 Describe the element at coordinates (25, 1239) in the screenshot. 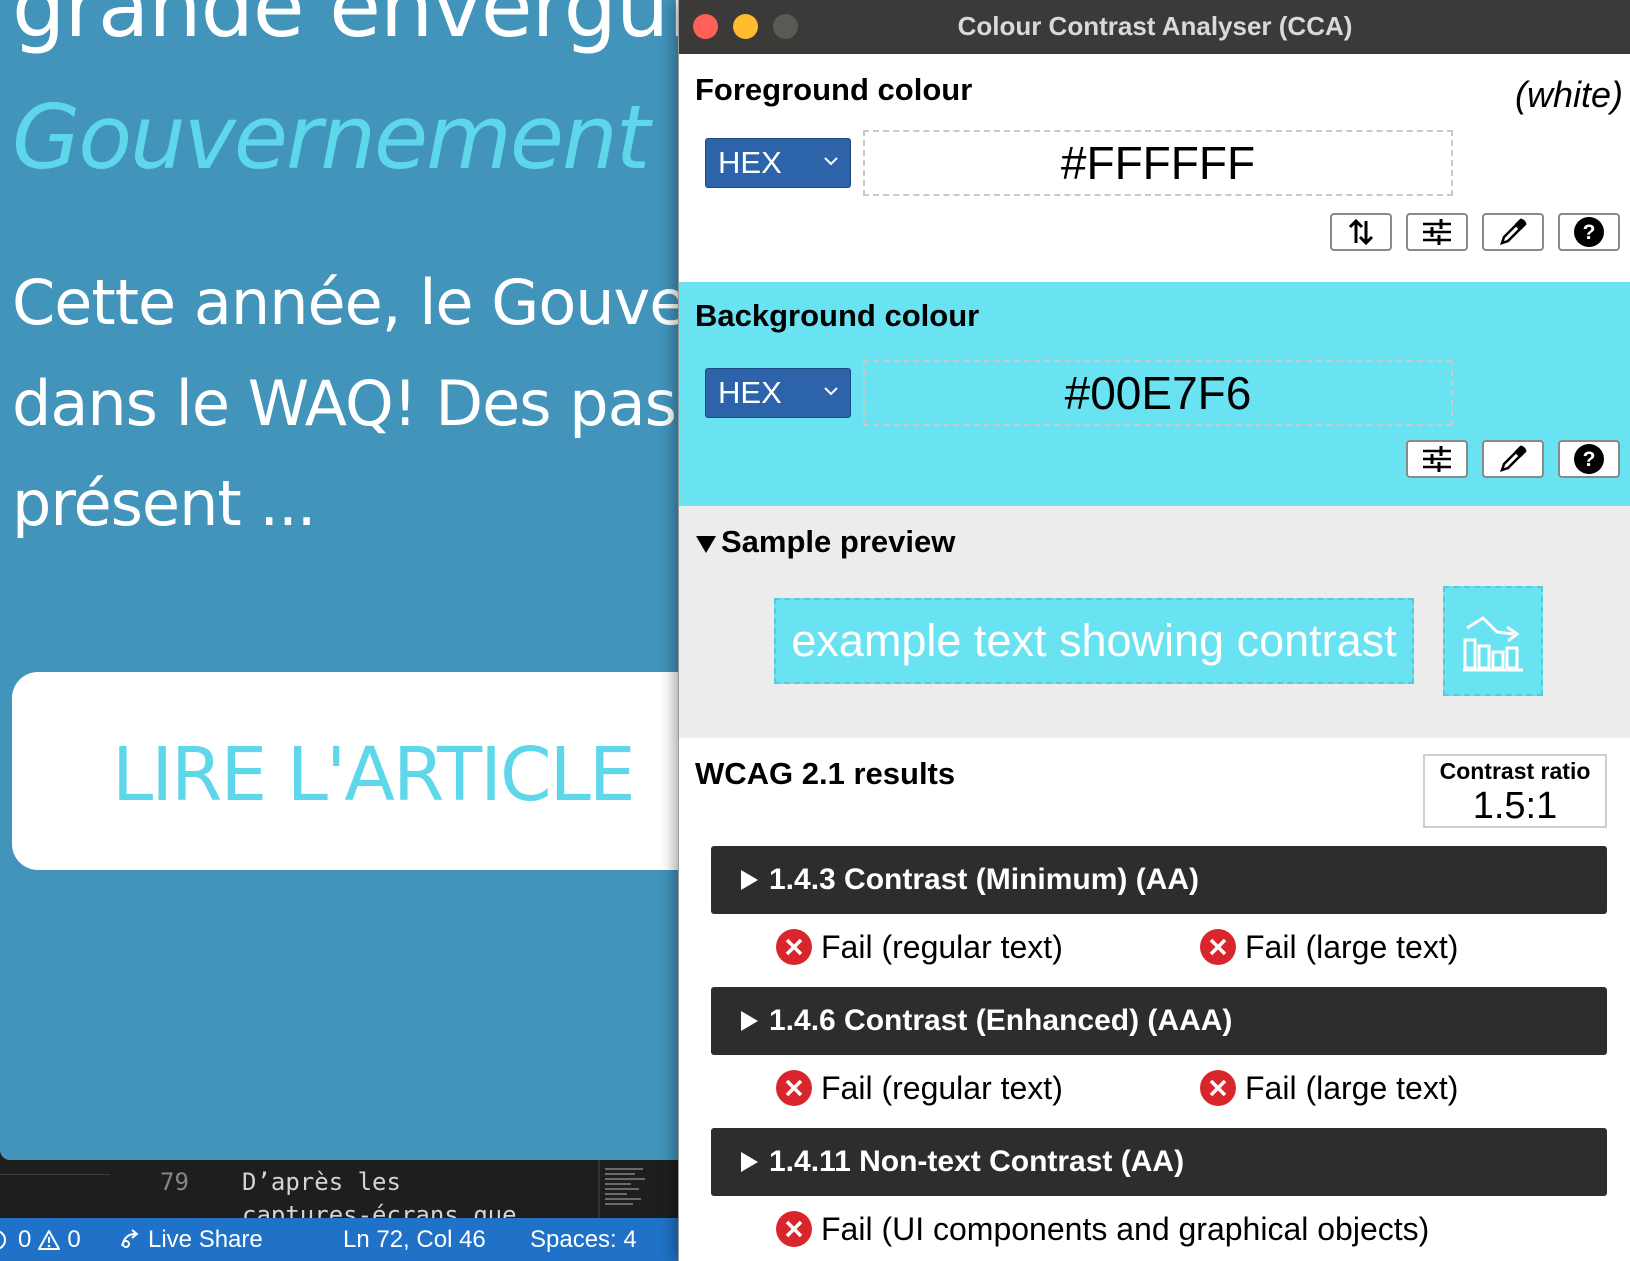

I see `error-count: 0` at that location.